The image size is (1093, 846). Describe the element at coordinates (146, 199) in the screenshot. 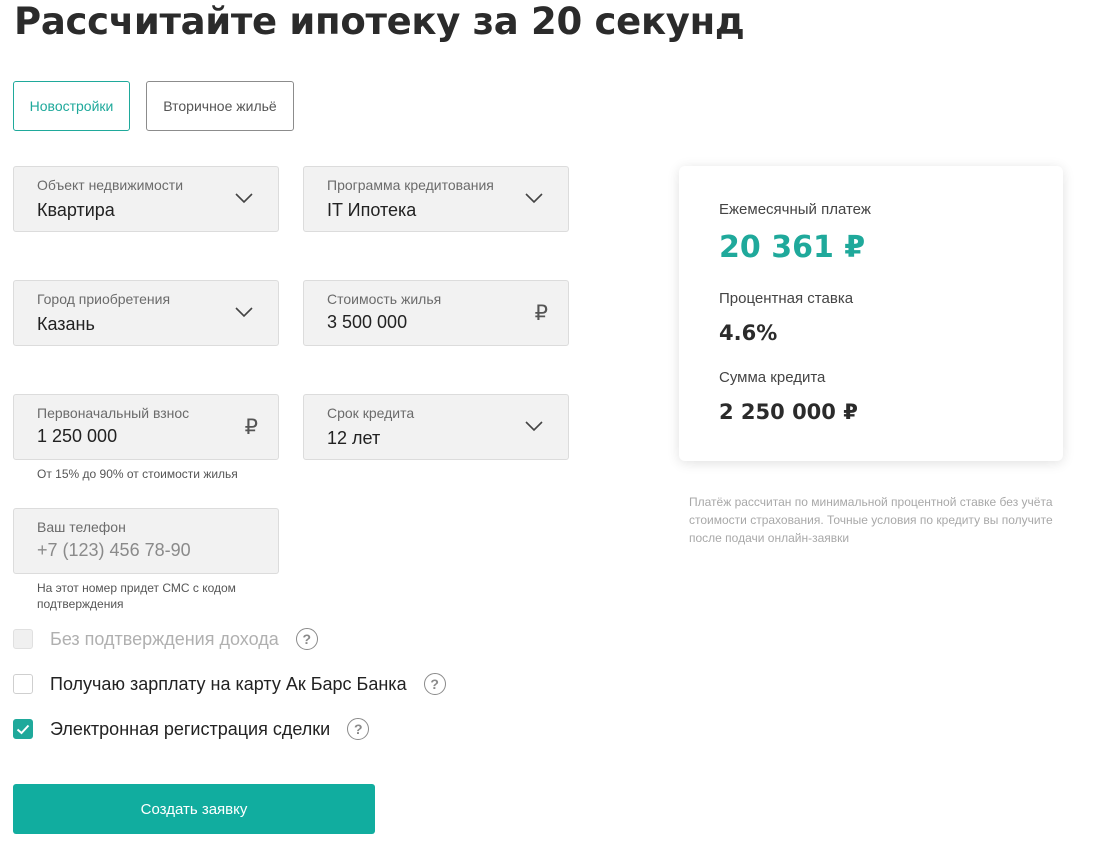

I see `property-type-select: Объект недвижимости Квартира` at that location.